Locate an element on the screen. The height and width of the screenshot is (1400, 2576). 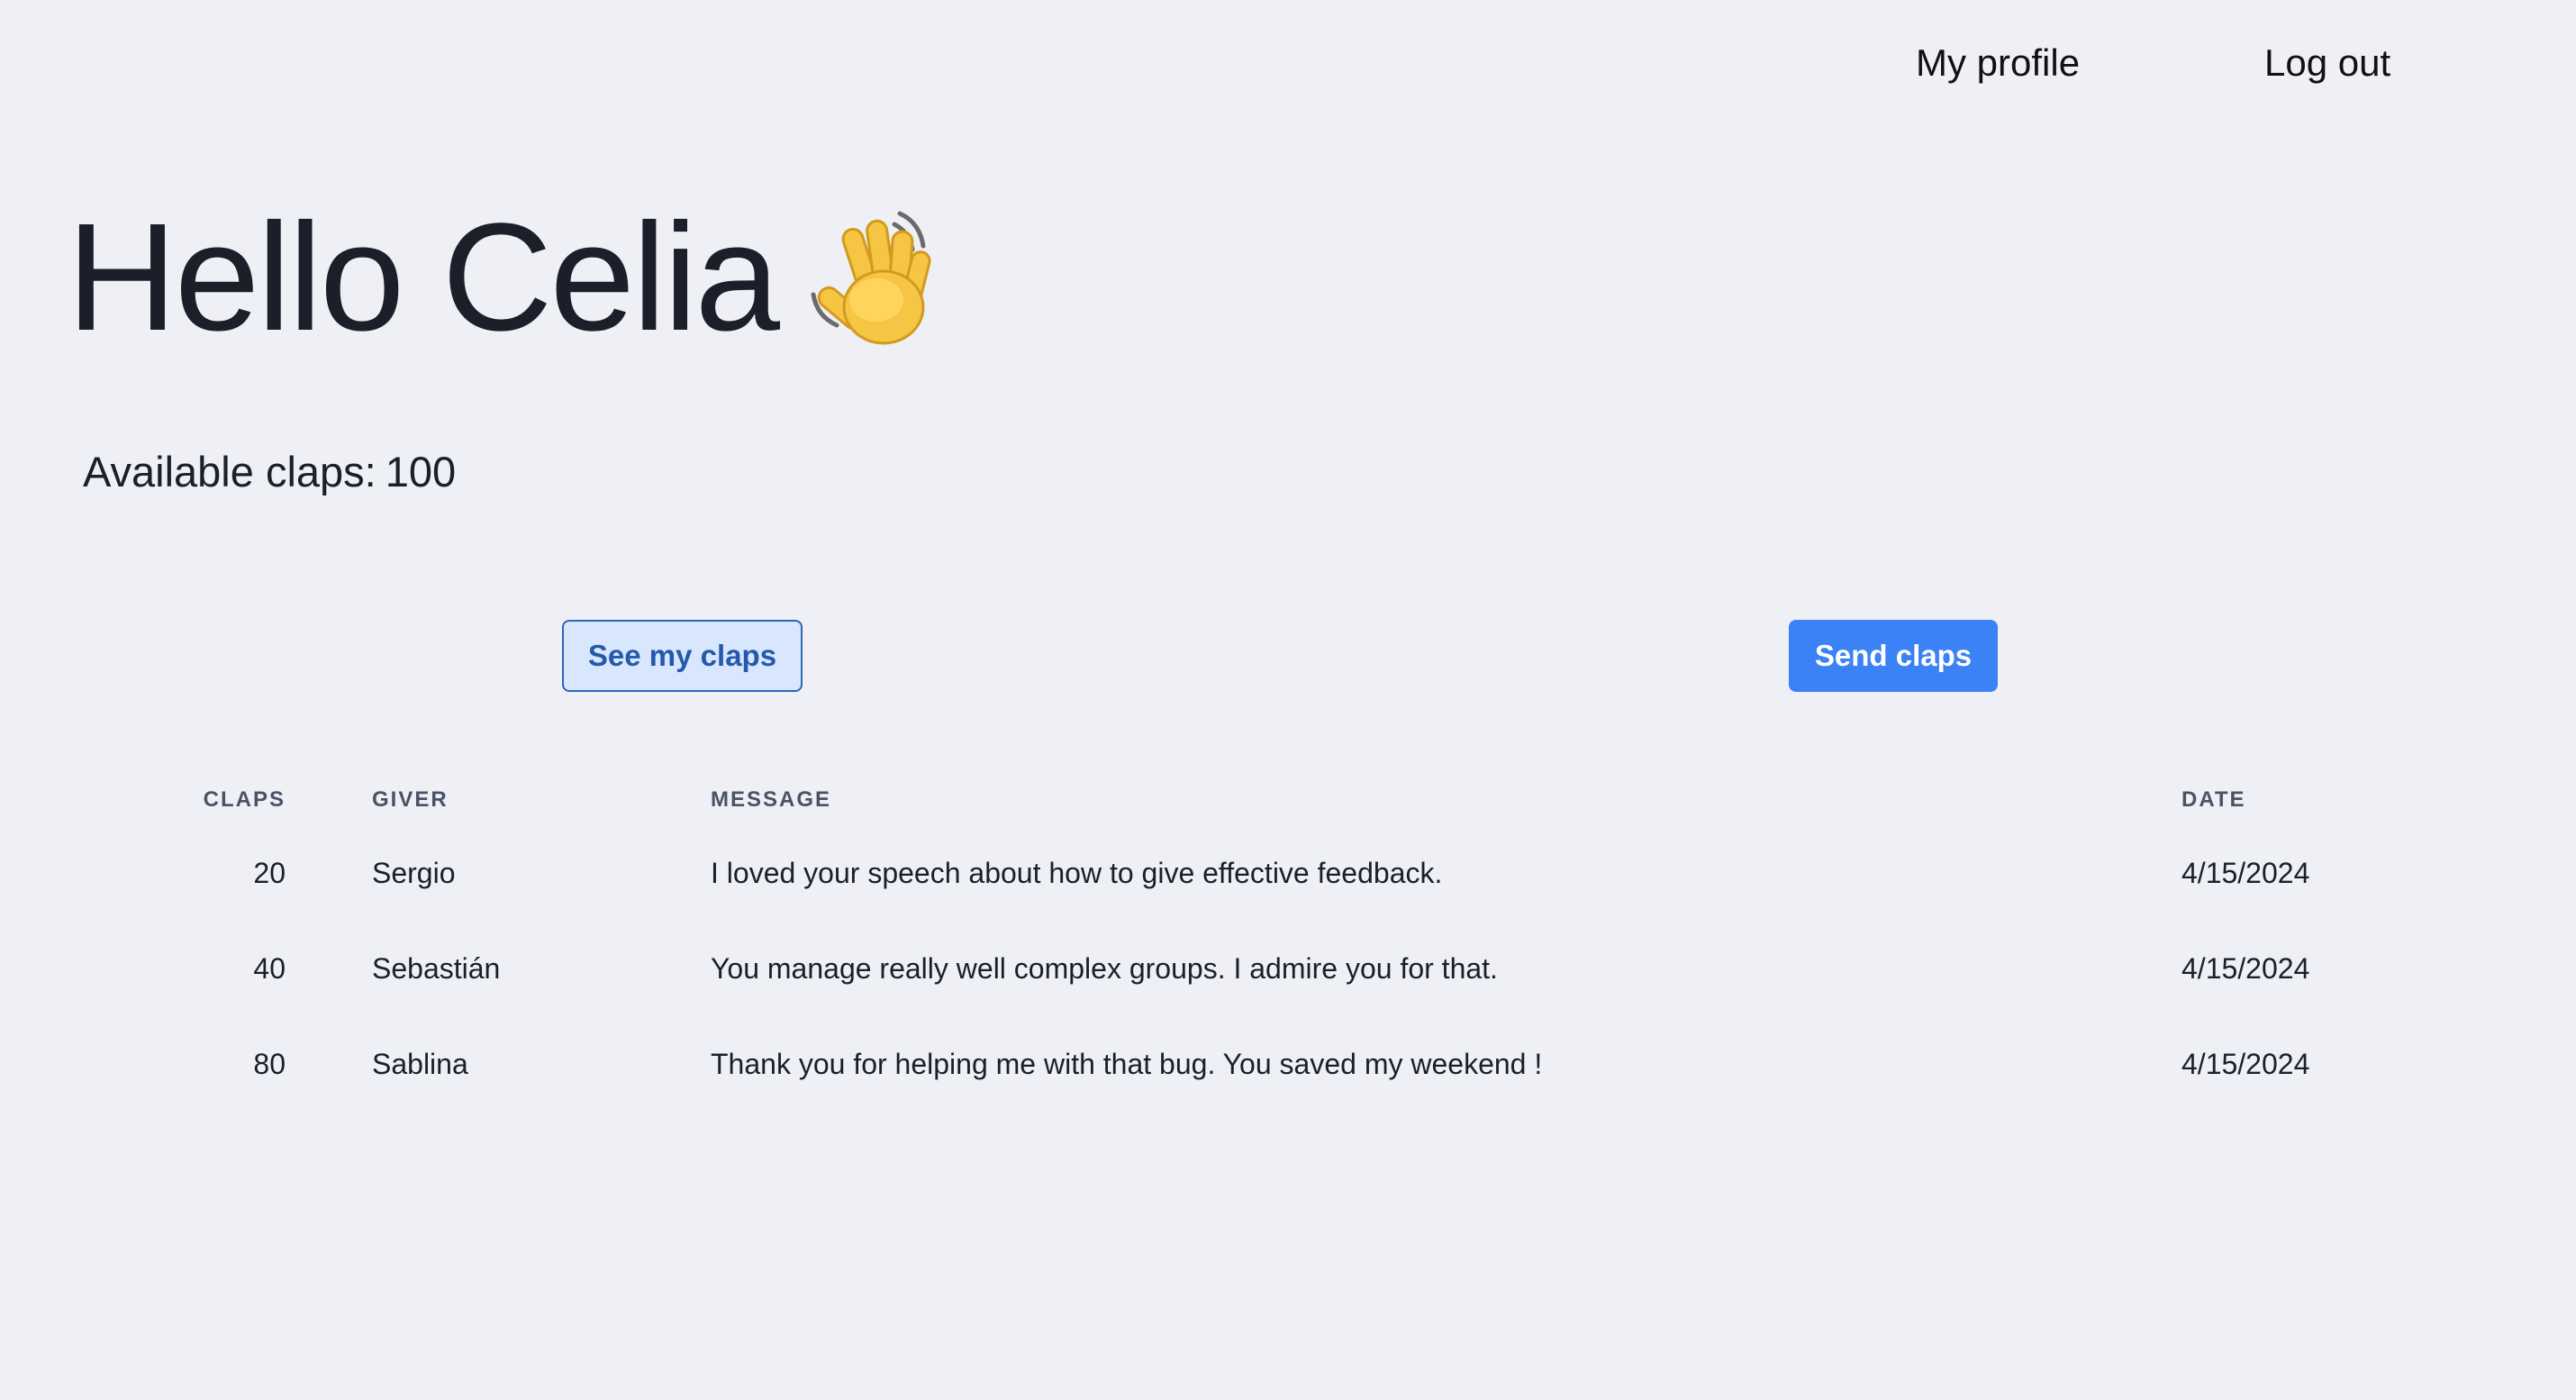
table-header-row: CLAPS GIVER MESSAGE DATE is located at coordinates (1265, 800).